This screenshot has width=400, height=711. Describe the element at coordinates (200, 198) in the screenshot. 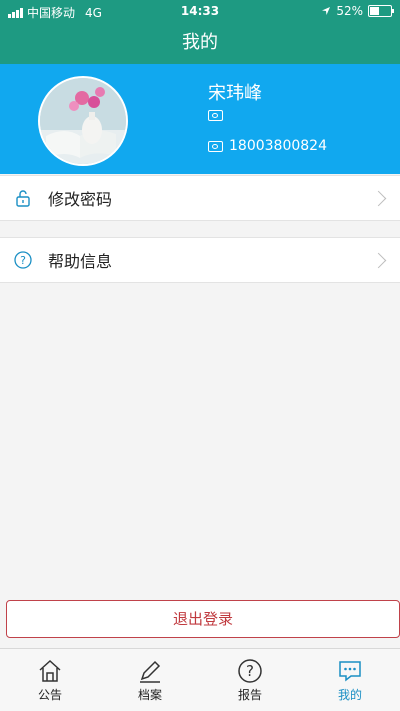

I see `menu-item-change-password: 修改密码` at that location.